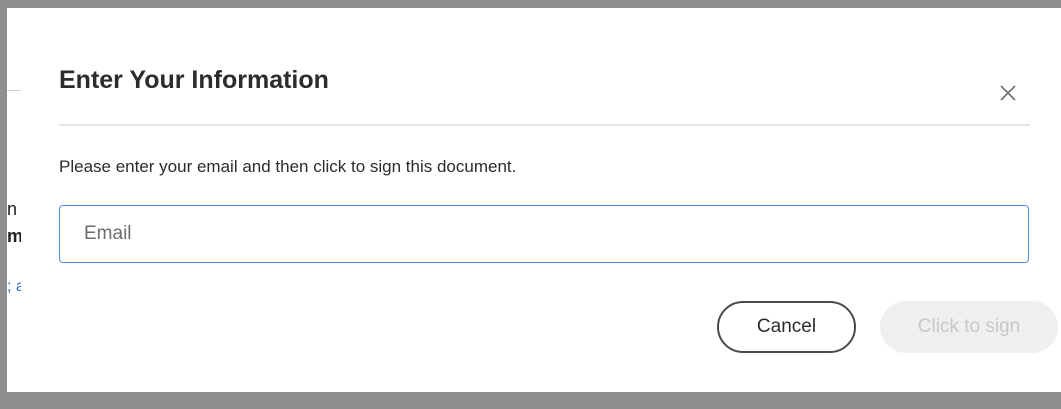 The width and height of the screenshot is (1061, 409). Describe the element at coordinates (14, 286) in the screenshot. I see `underlying-text-fragment: ; a` at that location.